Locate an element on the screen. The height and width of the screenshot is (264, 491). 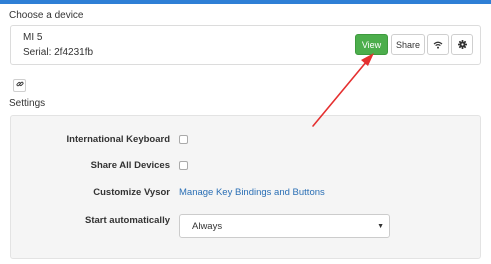
international-keyboard-checkbox is located at coordinates (183, 139).